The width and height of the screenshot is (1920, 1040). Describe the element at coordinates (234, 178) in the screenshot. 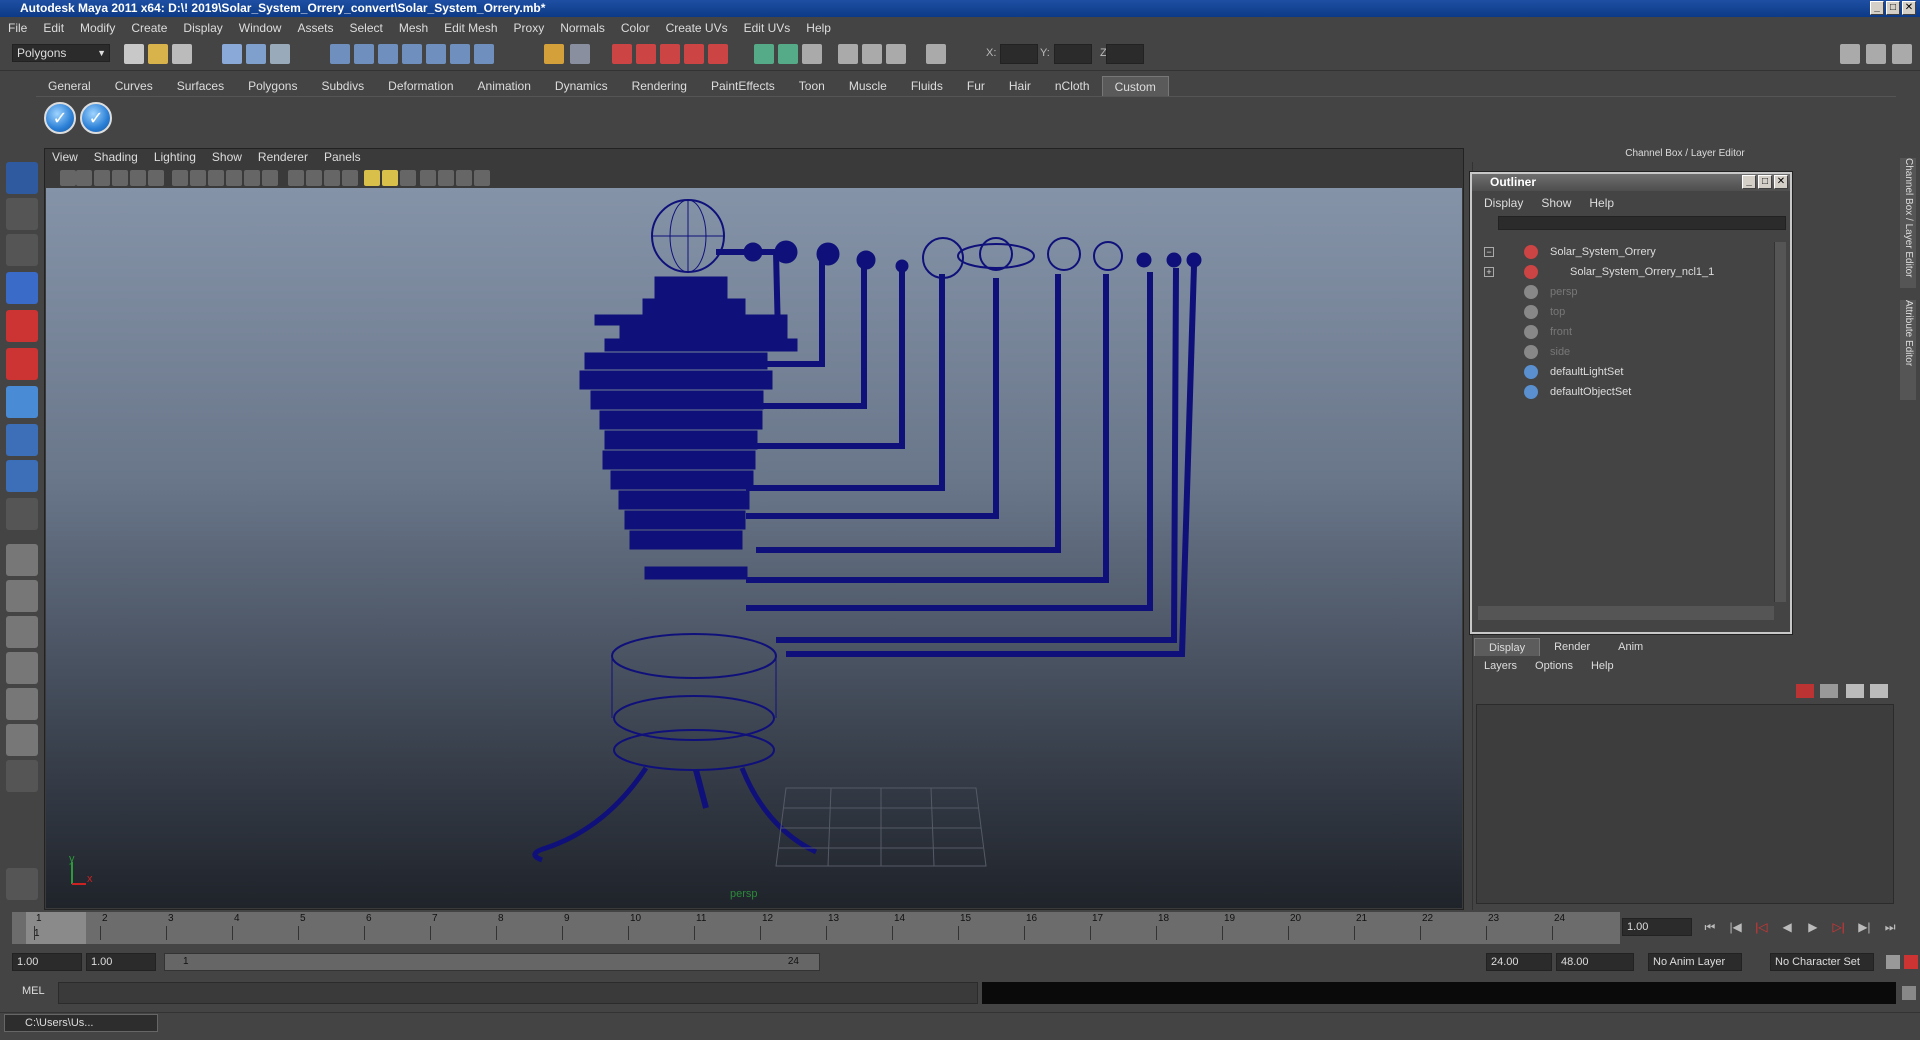

I see `field-chart-icon` at that location.